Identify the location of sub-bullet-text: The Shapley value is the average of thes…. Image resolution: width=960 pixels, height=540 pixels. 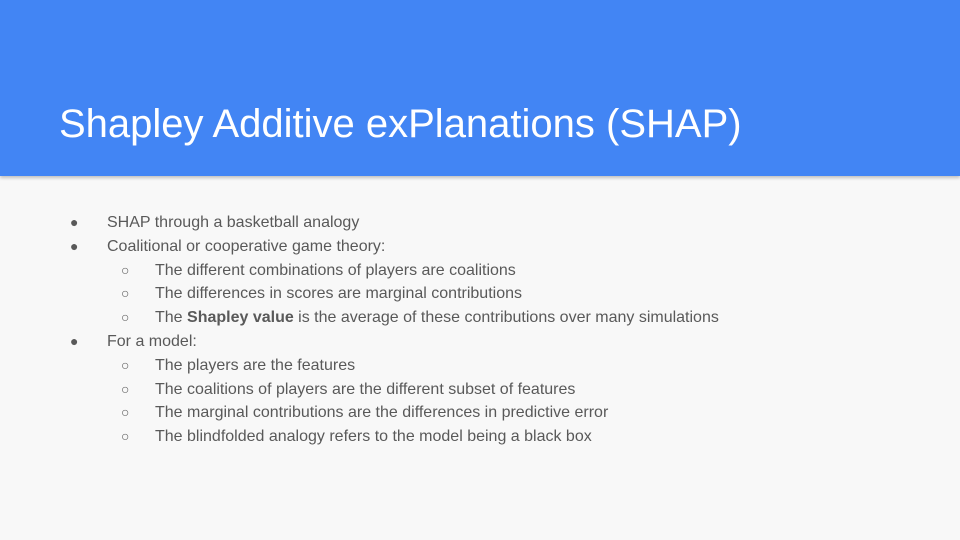
(437, 318).